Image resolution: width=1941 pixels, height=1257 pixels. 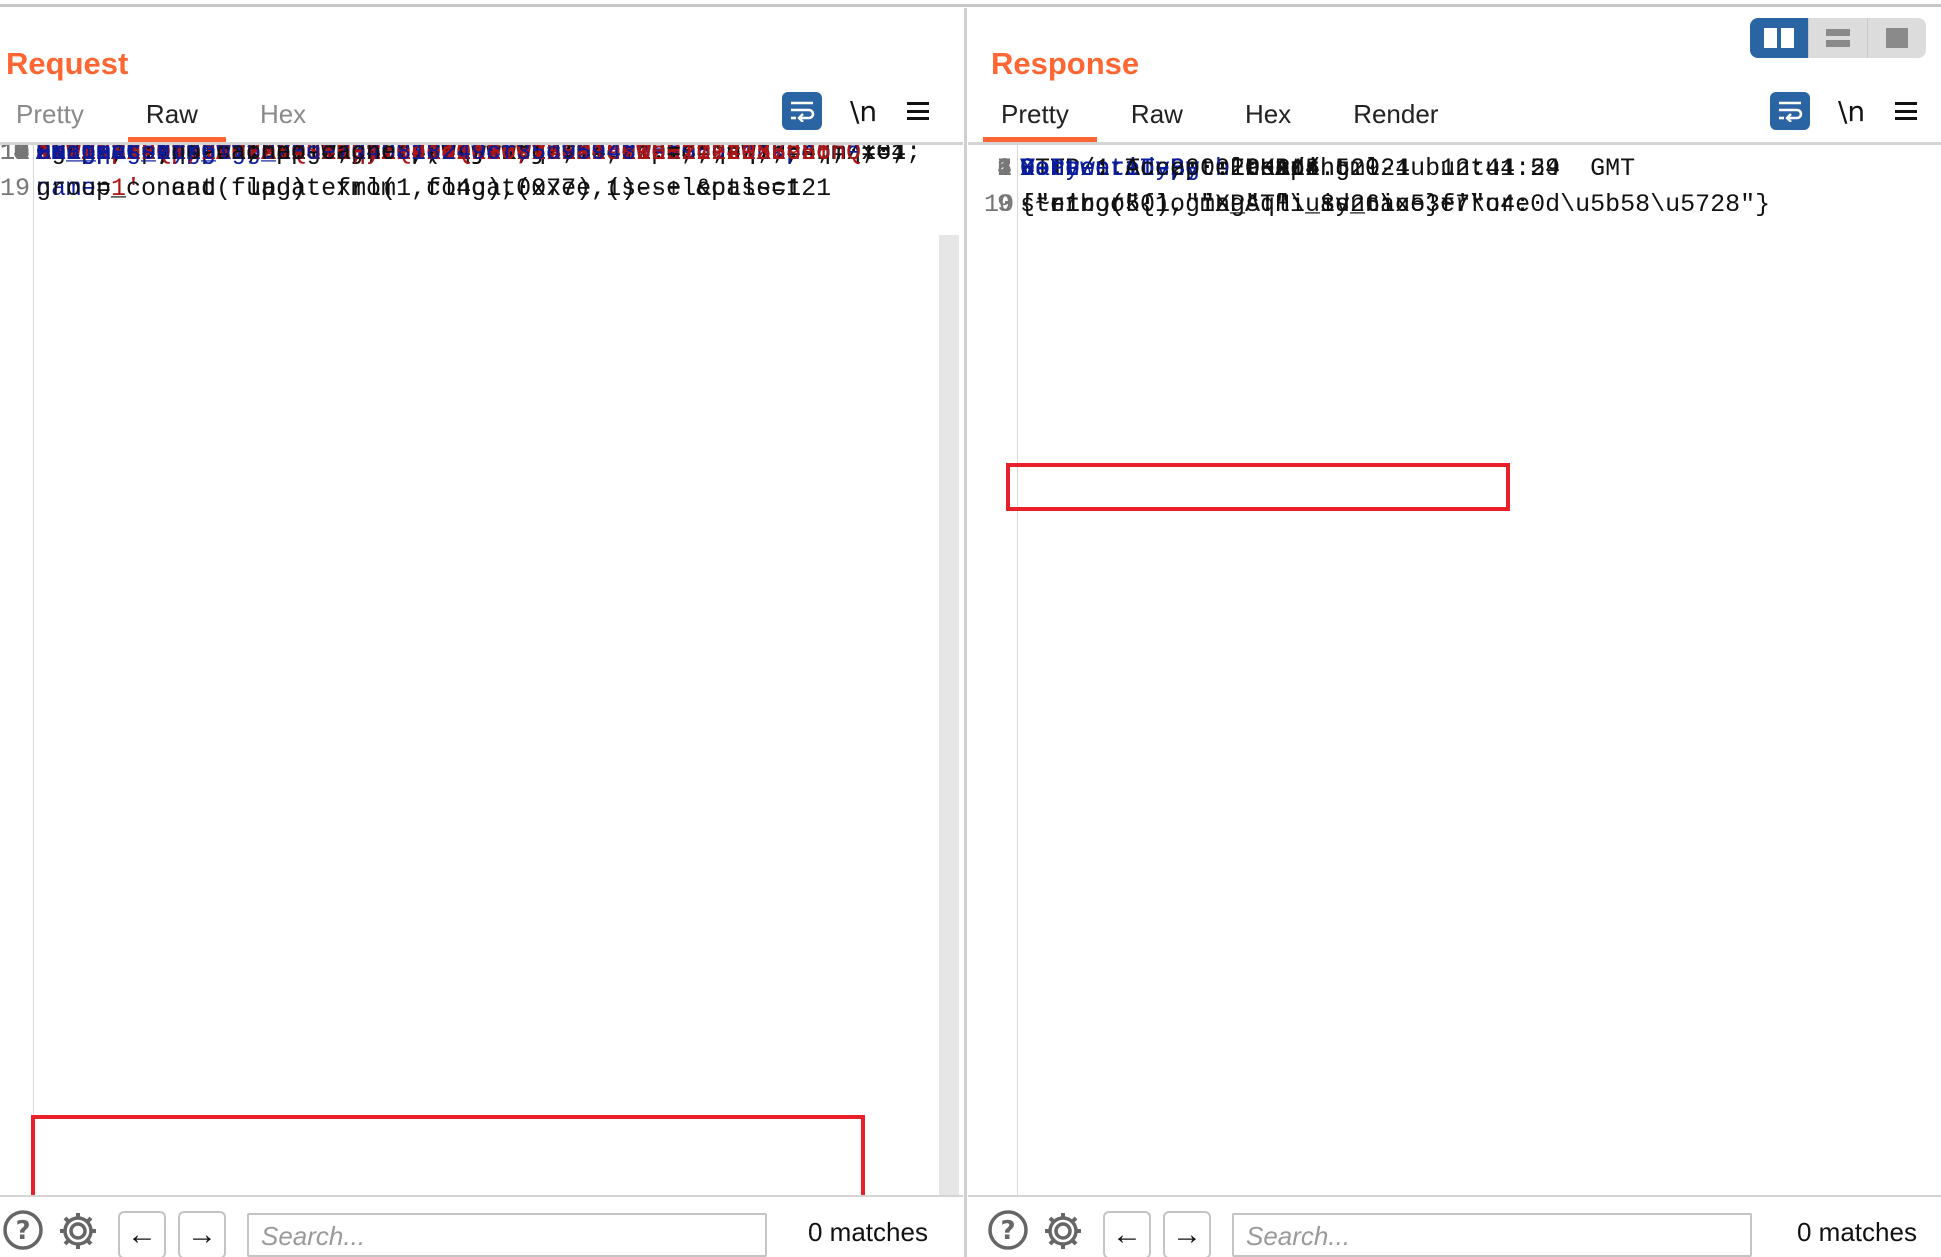 I want to click on request-search-bar: ? ← → Search... 0 matches, so click(x=481, y=1226).